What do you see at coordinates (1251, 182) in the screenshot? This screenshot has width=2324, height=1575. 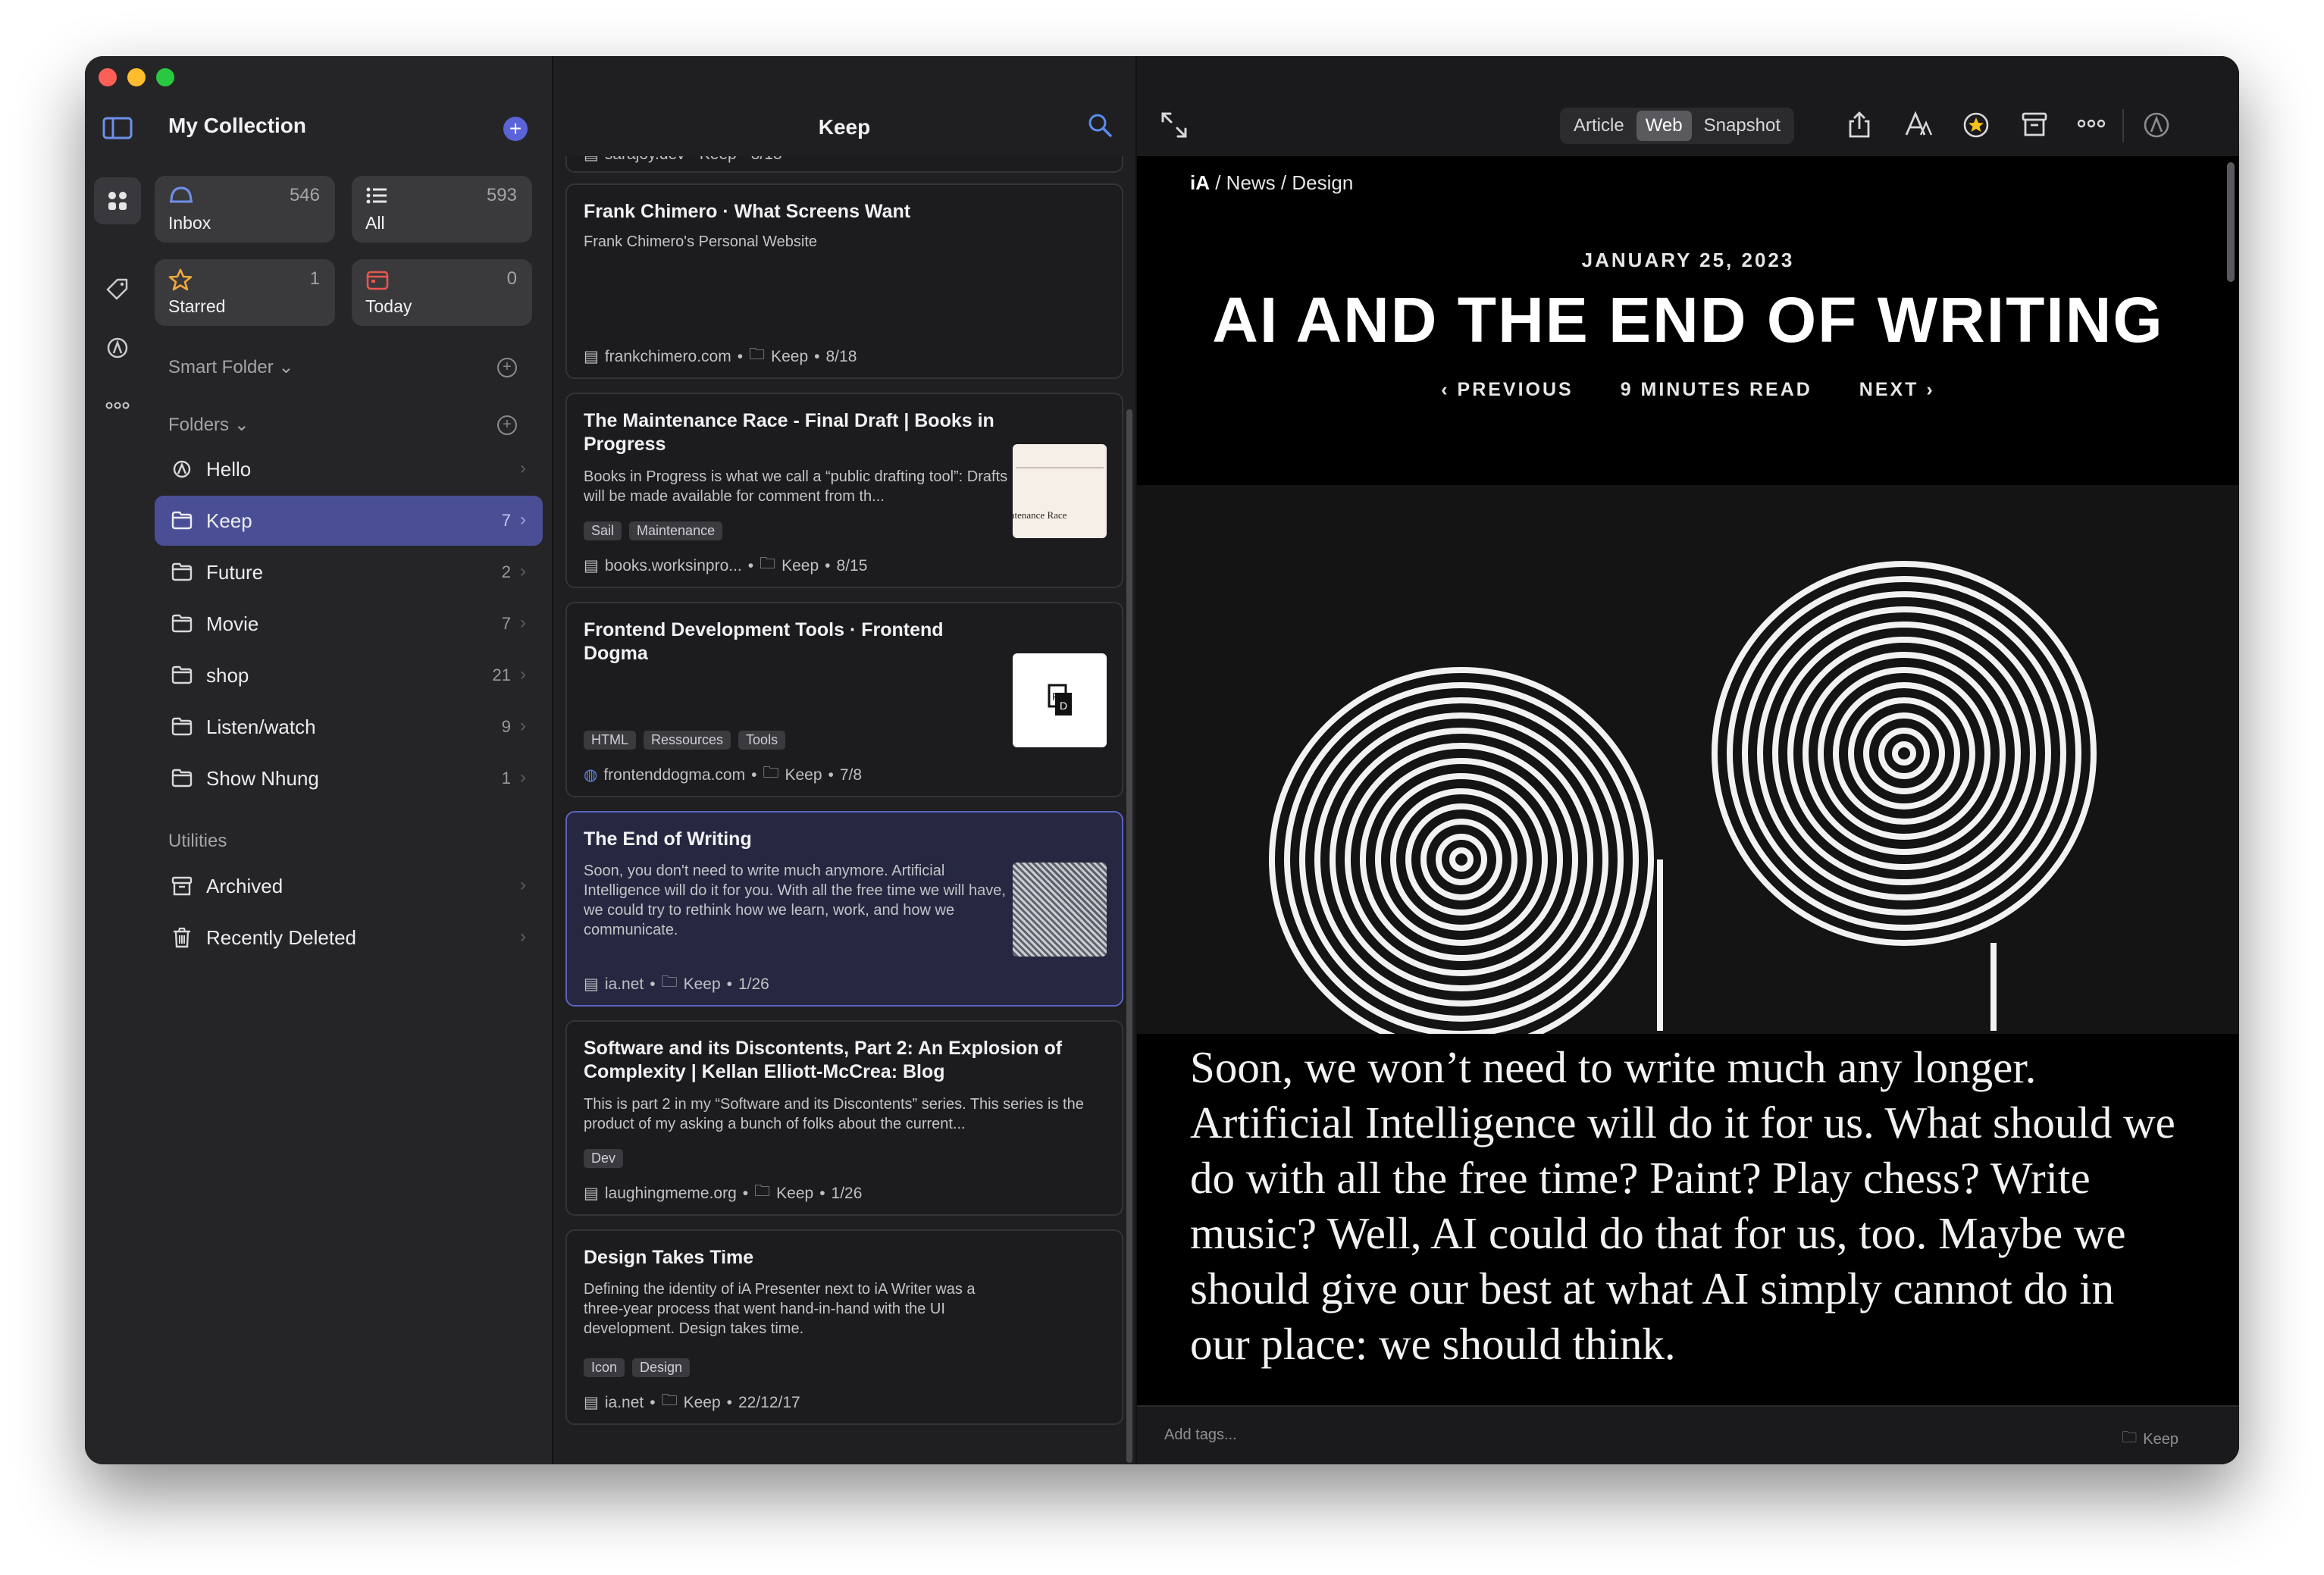 I see `breadcrumb-news: News` at bounding box center [1251, 182].